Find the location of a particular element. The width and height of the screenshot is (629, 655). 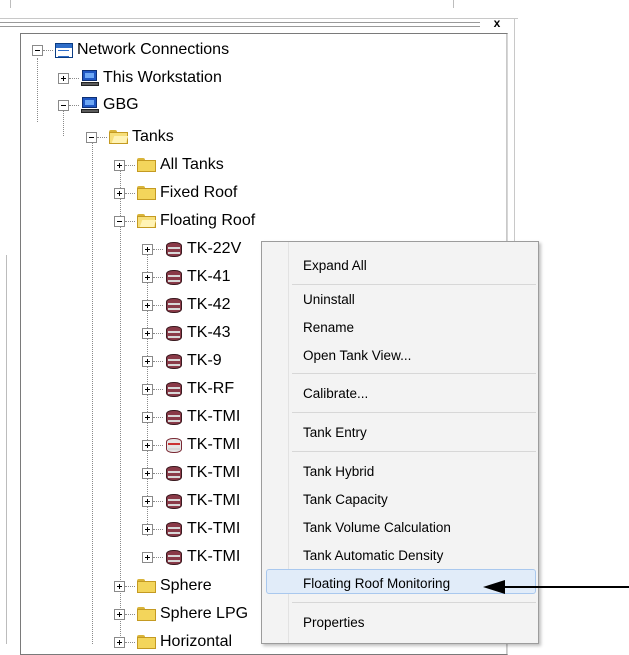

open-folder-icon is located at coordinates (146, 221).